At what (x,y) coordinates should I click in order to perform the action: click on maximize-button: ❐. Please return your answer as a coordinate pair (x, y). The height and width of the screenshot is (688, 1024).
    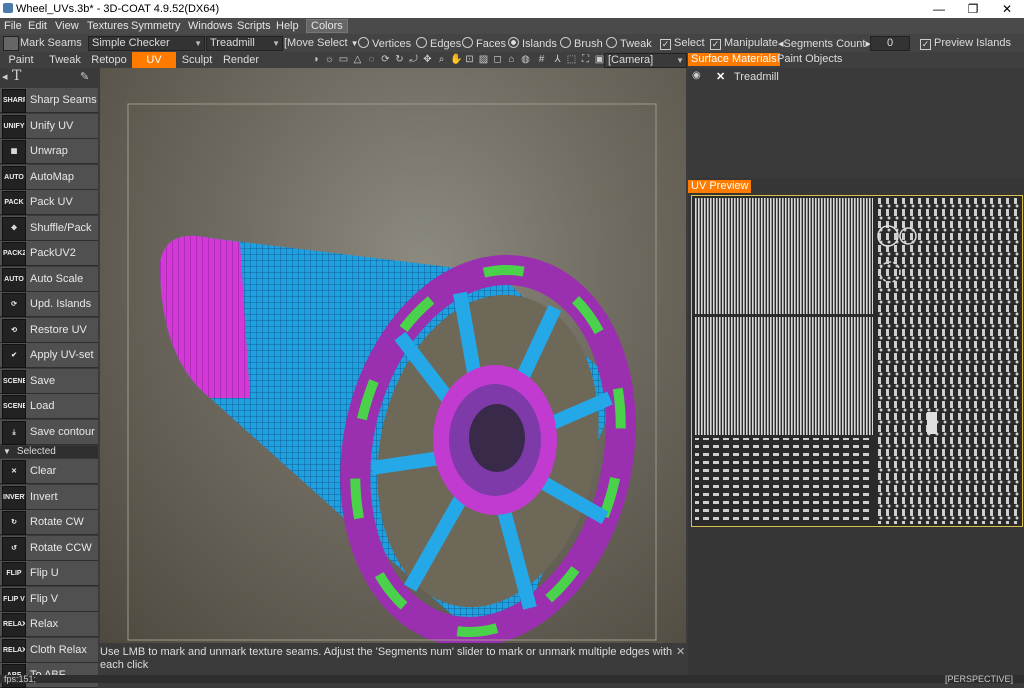
    Looking at the image, I should click on (973, 9).